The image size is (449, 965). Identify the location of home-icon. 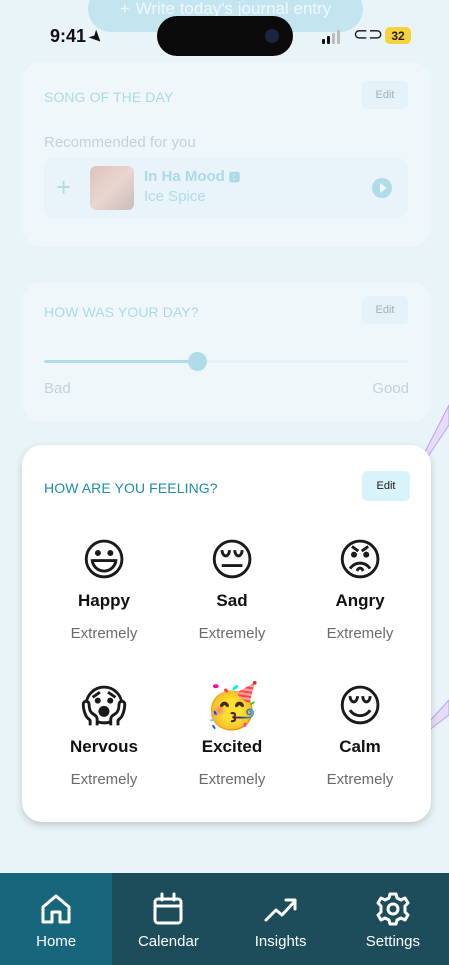
(56, 909).